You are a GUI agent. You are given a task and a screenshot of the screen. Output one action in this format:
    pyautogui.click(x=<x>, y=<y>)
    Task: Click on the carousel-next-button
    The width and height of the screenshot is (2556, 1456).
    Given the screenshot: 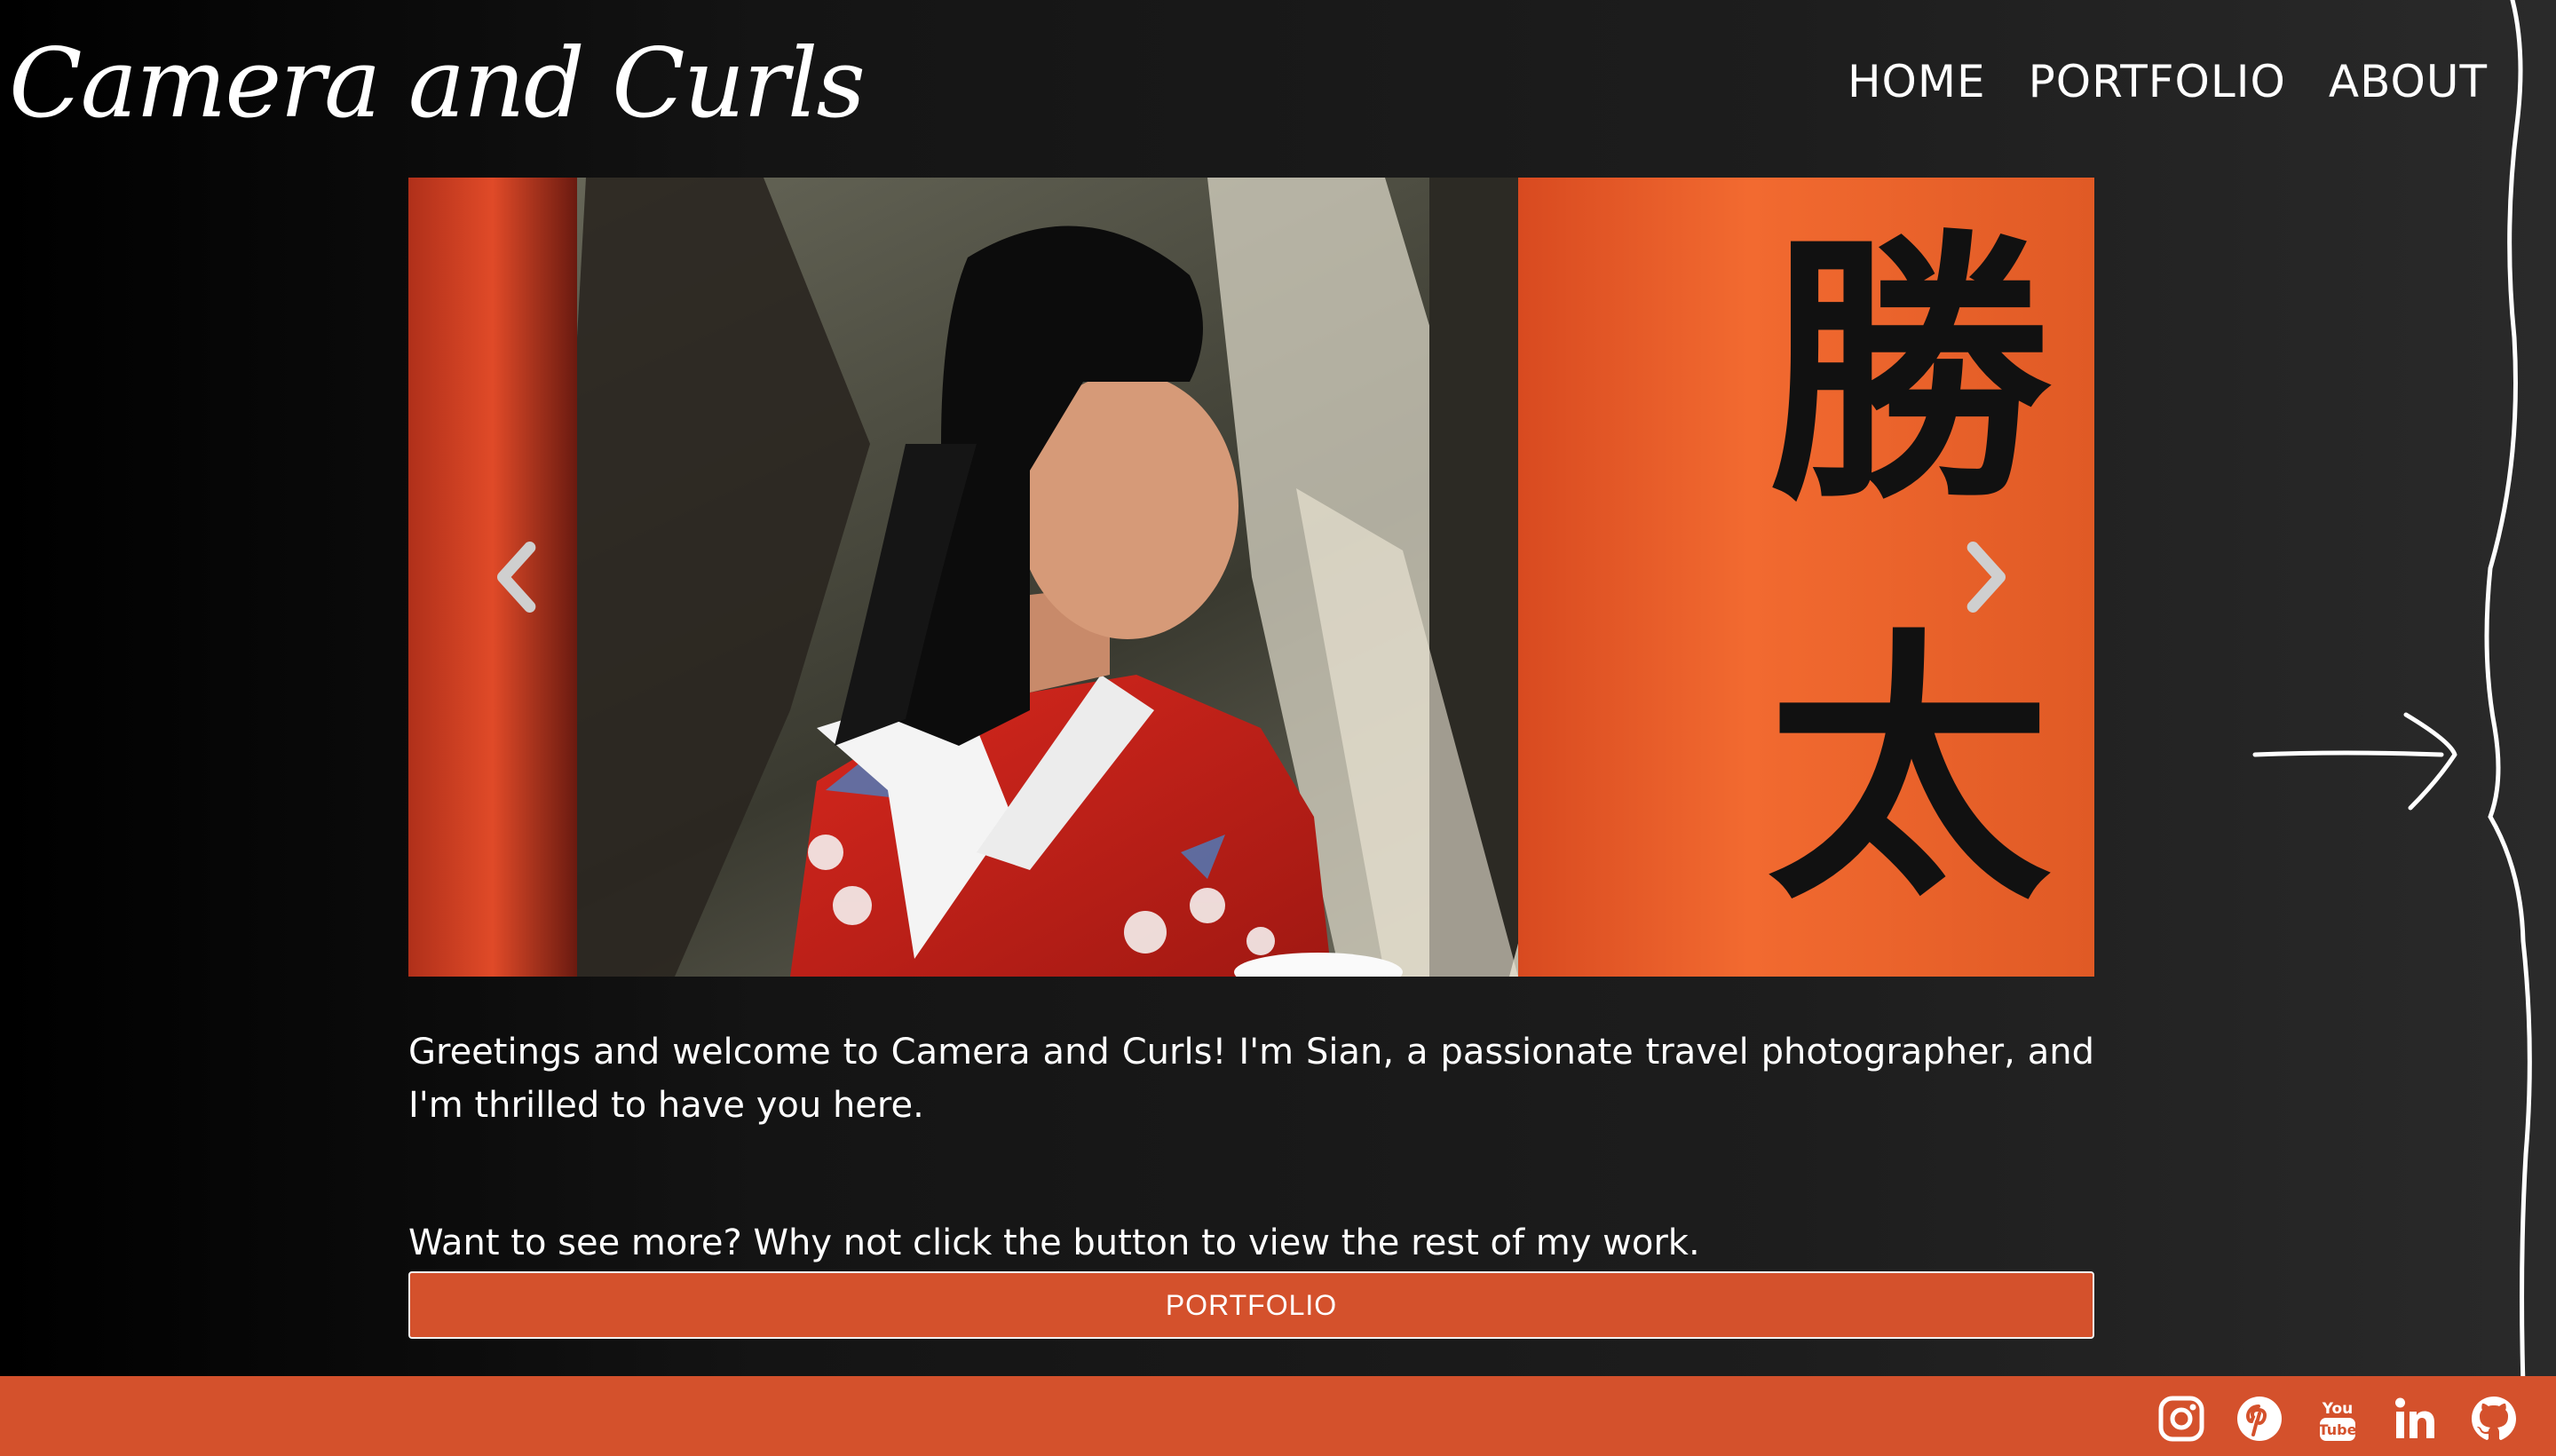 What is the action you would take?
    pyautogui.click(x=1987, y=577)
    